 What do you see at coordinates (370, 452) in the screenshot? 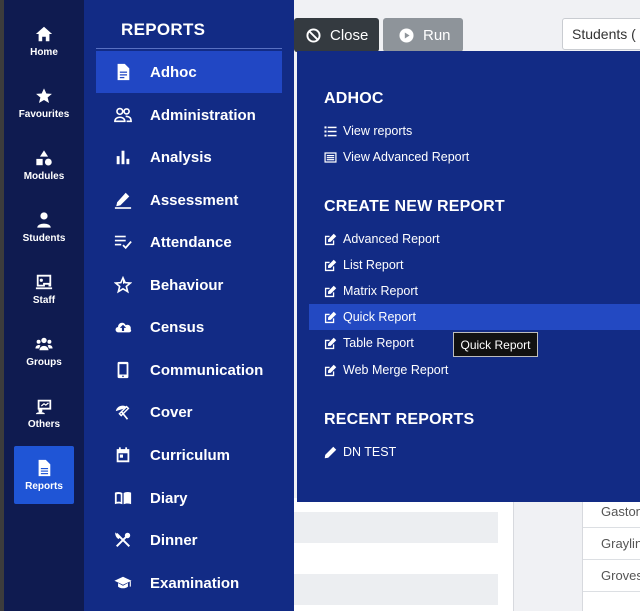
I see `flyout-item-label: DN TEST` at bounding box center [370, 452].